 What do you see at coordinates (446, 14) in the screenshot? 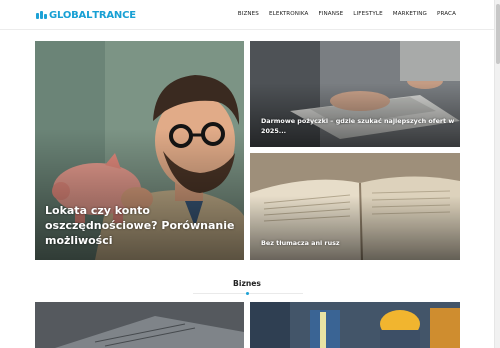
I see `nav-item-praca: PRACA` at bounding box center [446, 14].